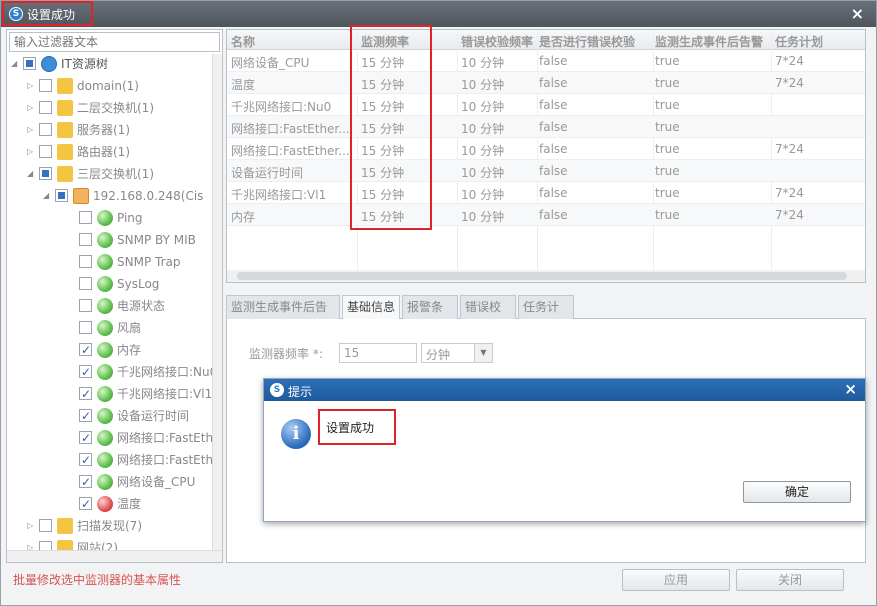 The width and height of the screenshot is (877, 606). Describe the element at coordinates (546, 215) in the screenshot. I see `table-row: 内存 15 分钟 10 分钟 false true 7*24` at that location.